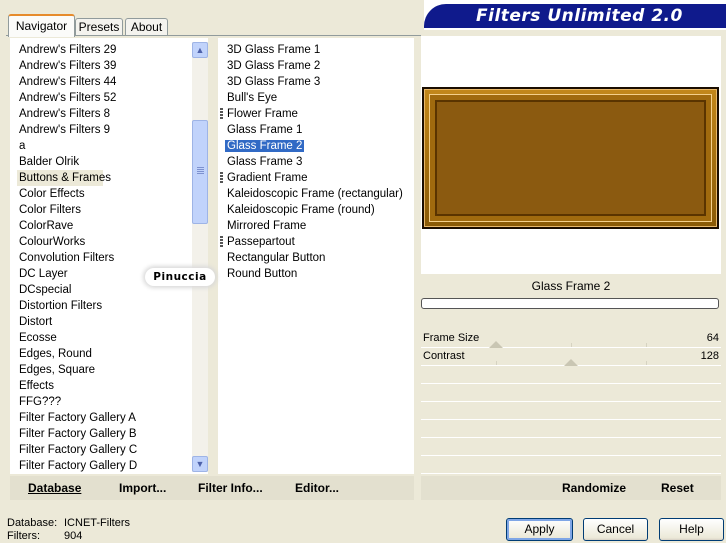  What do you see at coordinates (102, 82) in the screenshot?
I see `category-item: Andrew's Filters 44` at bounding box center [102, 82].